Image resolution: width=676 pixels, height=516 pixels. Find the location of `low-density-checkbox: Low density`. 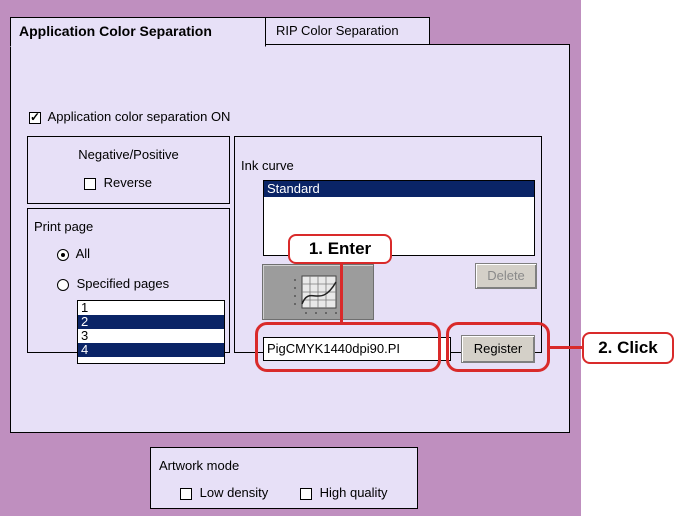

low-density-checkbox: Low density is located at coordinates (224, 492).